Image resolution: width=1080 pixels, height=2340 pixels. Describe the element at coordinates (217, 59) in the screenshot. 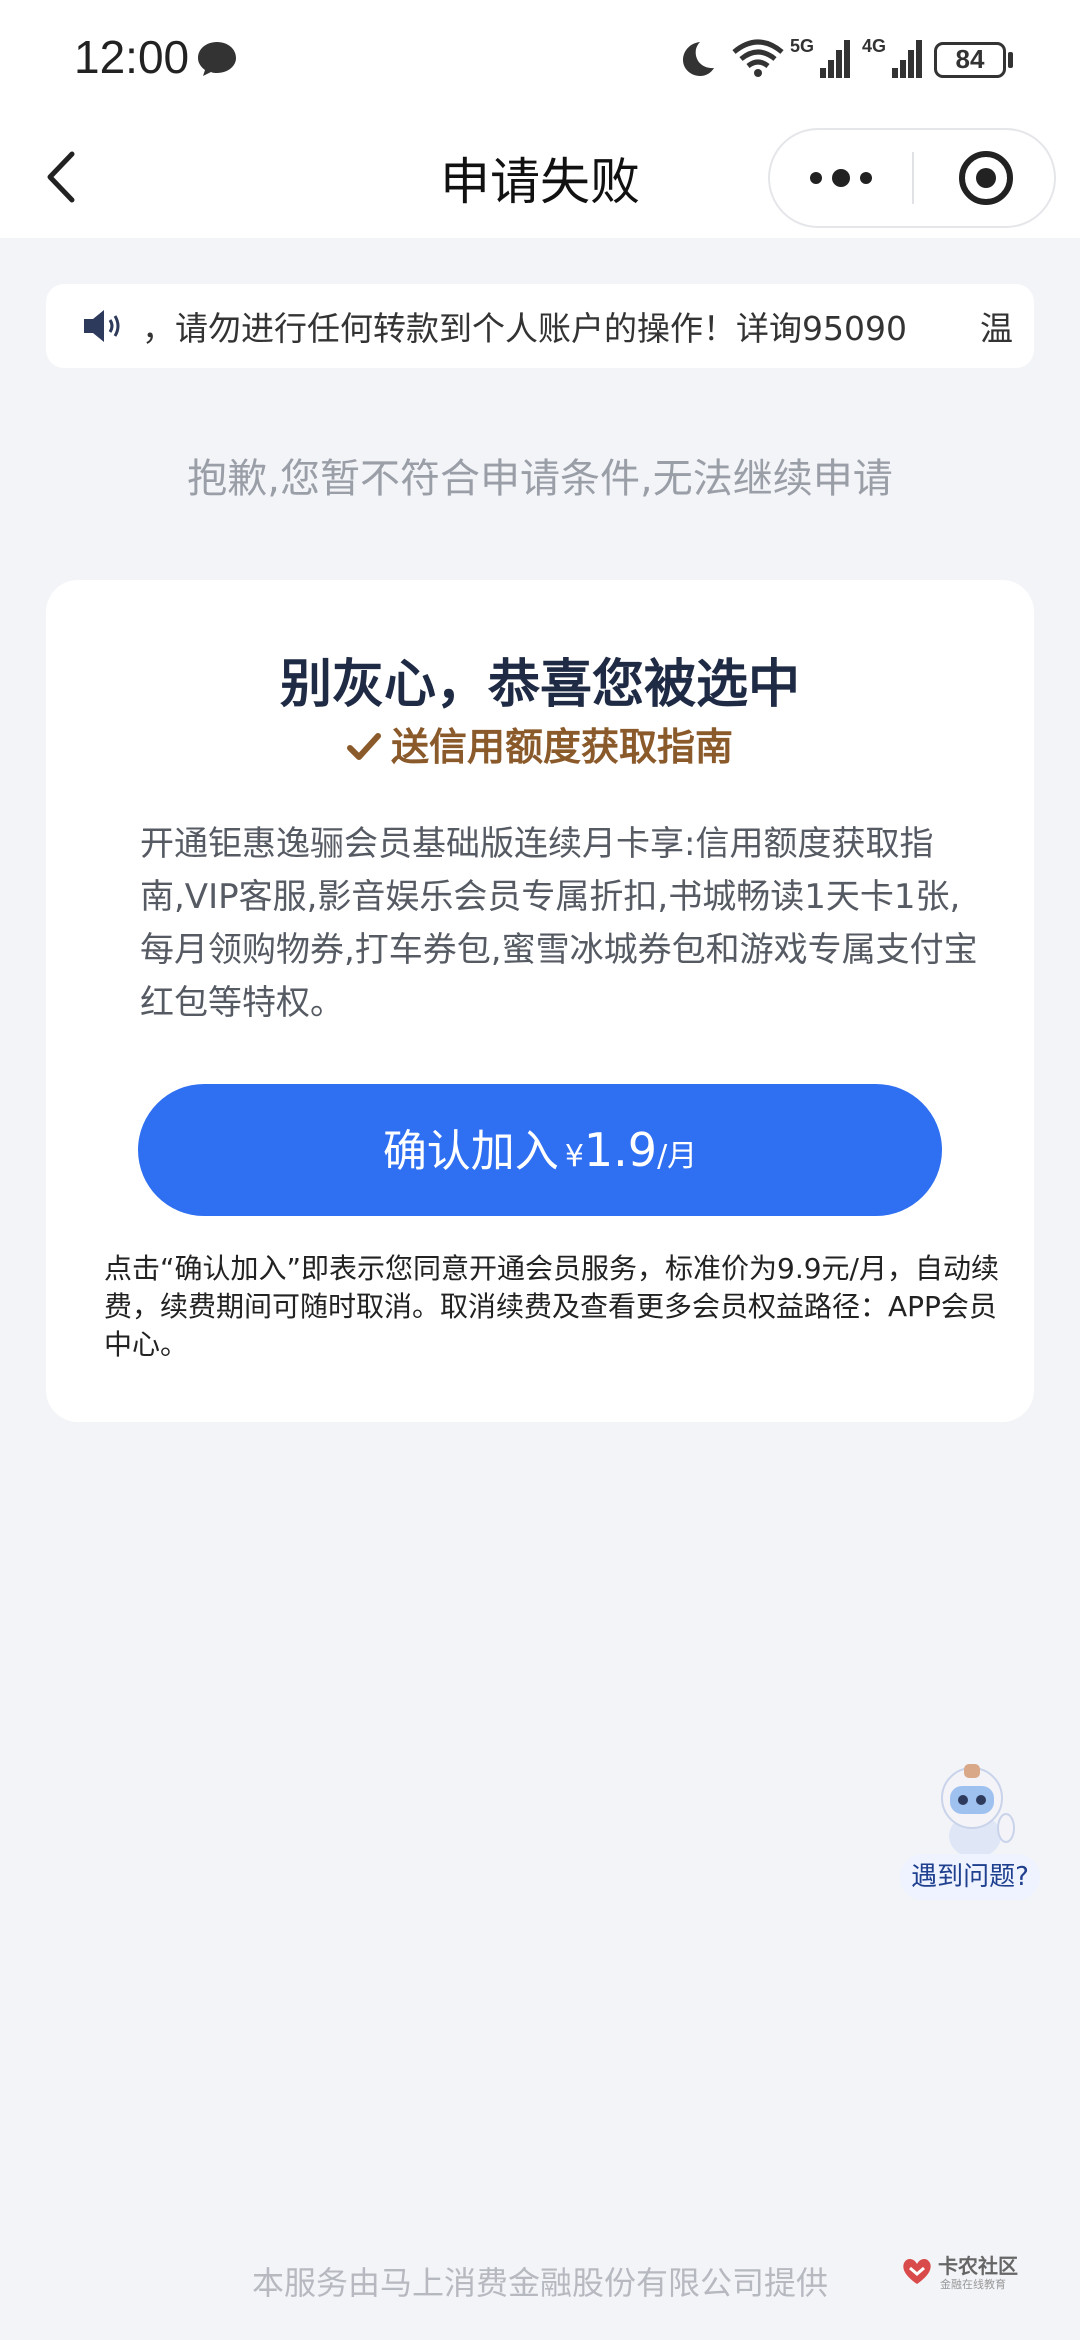

I see `chat-icon` at that location.